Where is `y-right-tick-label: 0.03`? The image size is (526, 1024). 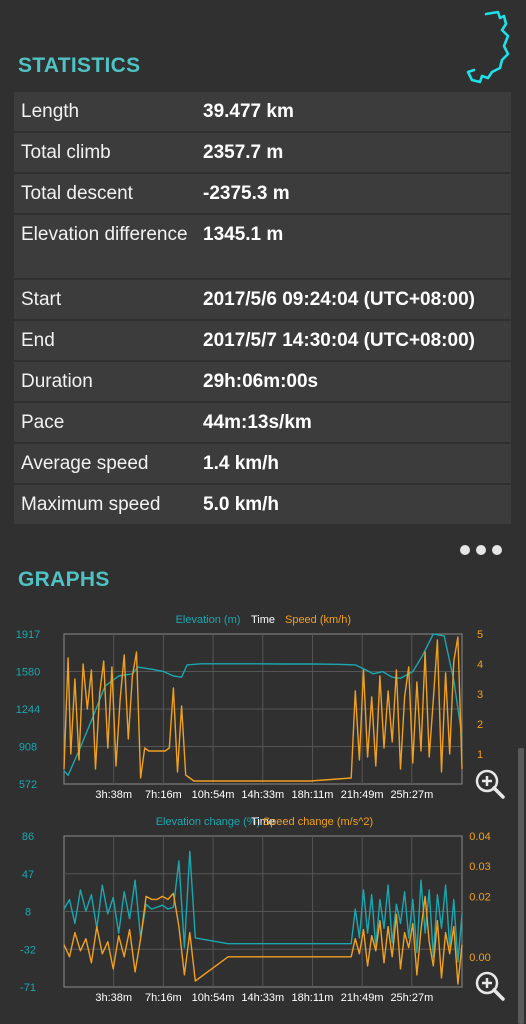 y-right-tick-label: 0.03 is located at coordinates (479, 867).